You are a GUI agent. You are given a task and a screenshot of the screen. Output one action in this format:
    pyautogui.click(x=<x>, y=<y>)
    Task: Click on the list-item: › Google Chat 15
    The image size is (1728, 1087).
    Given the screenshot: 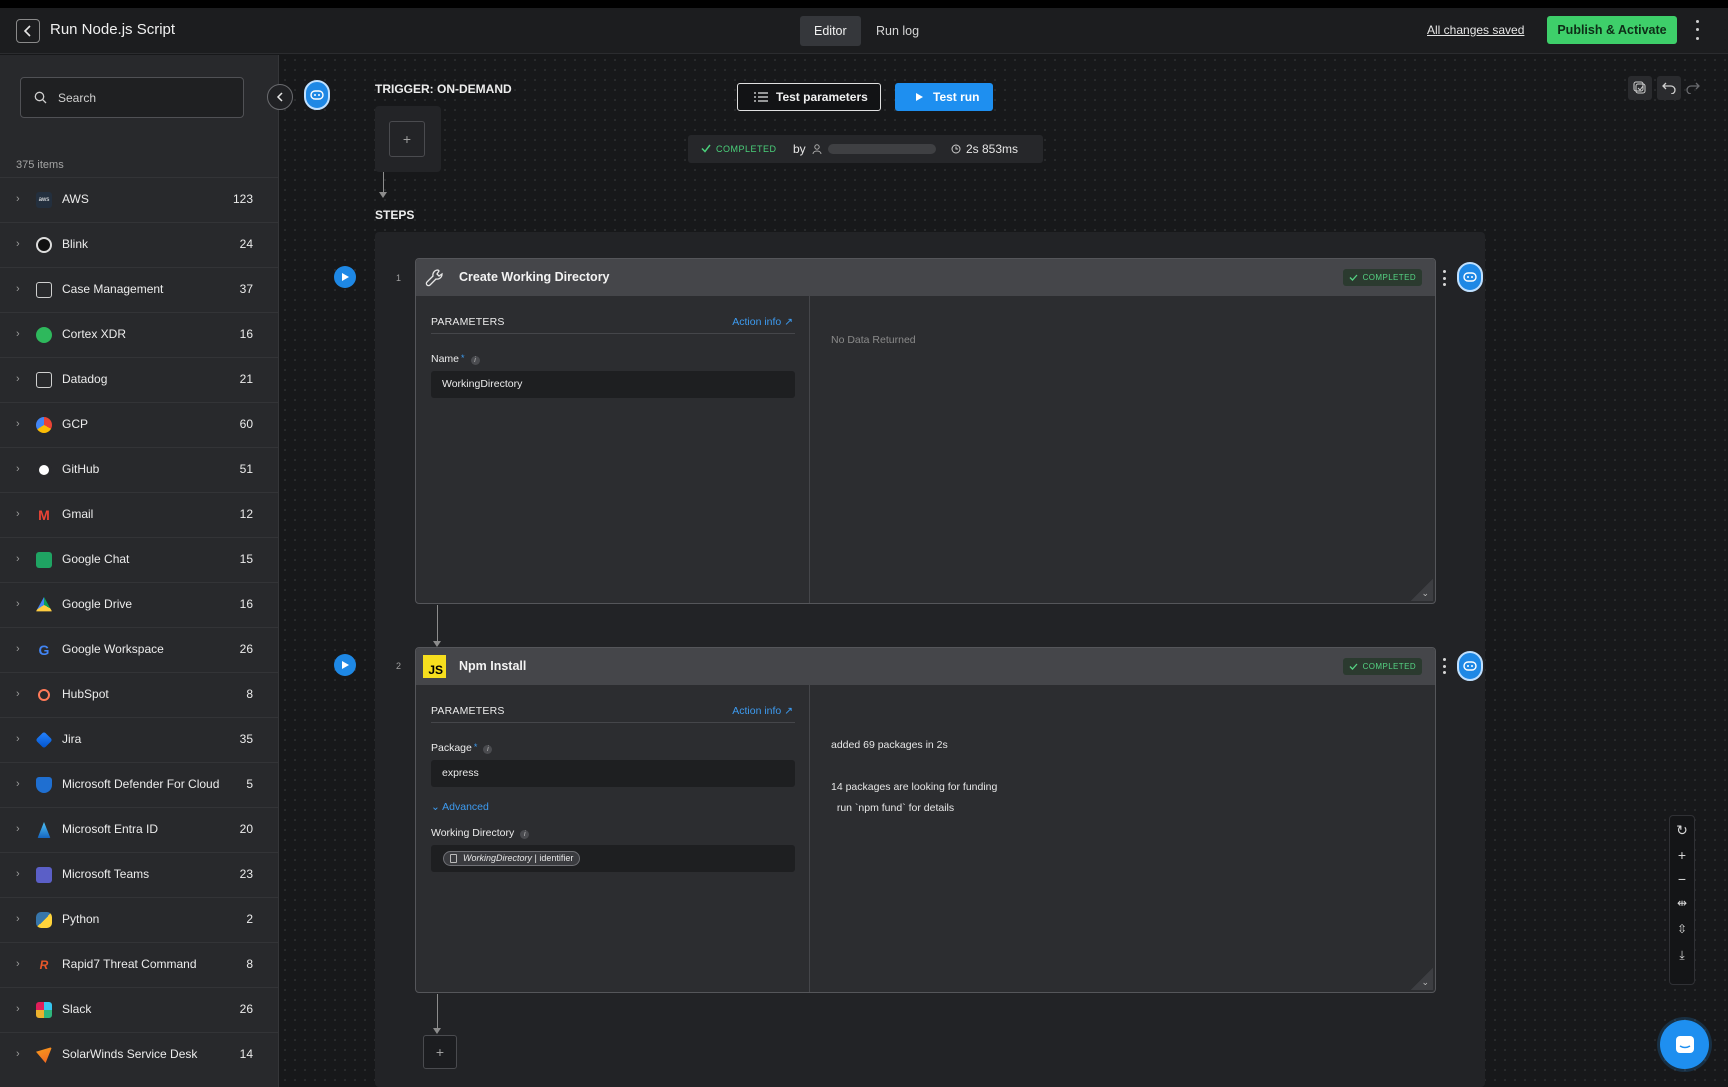 What is the action you would take?
    pyautogui.click(x=139, y=559)
    